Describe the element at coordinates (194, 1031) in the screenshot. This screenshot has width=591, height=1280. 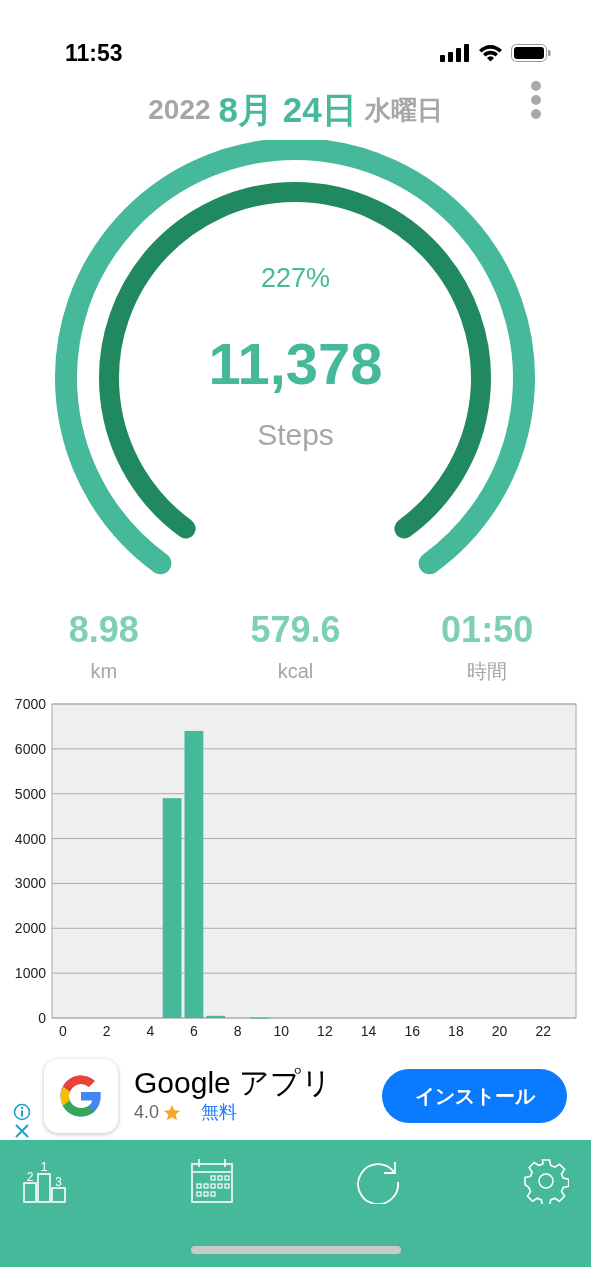
I see `x-tick-label: 6` at that location.